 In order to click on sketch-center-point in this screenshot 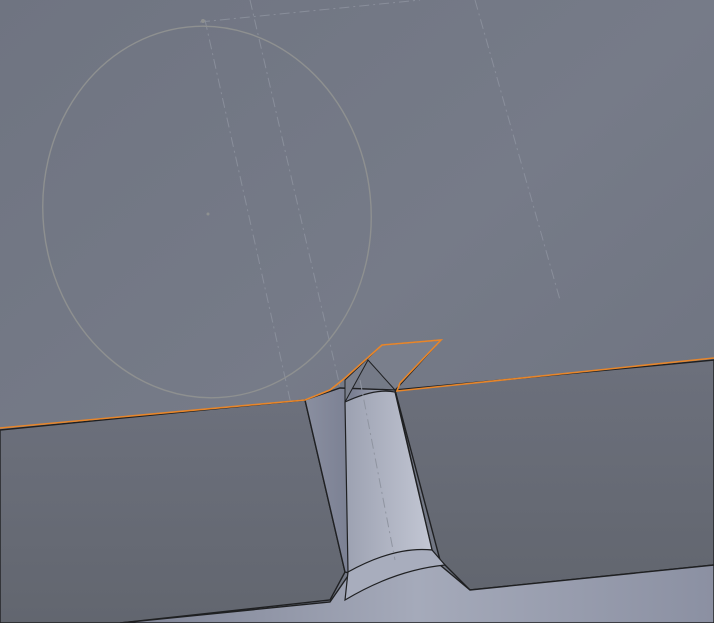, I will do `click(208, 214)`.